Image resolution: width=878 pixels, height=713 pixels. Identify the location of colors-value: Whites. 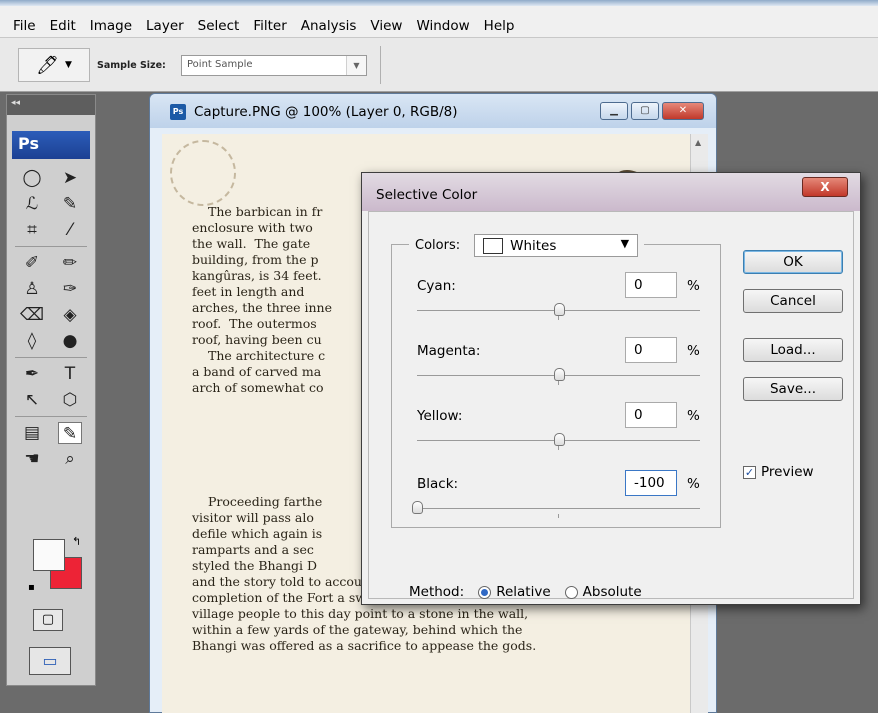
(533, 245).